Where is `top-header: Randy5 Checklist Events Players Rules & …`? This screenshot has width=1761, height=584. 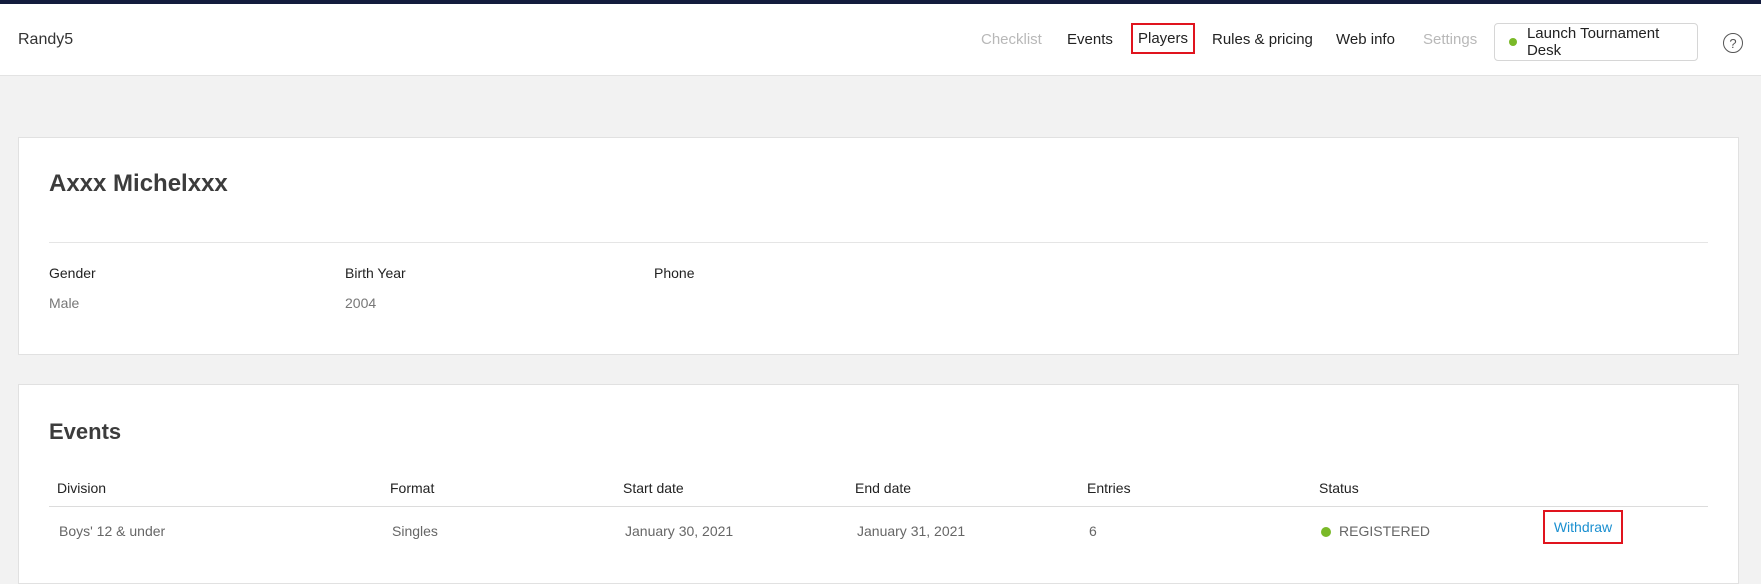 top-header: Randy5 Checklist Events Players Rules & … is located at coordinates (880, 40).